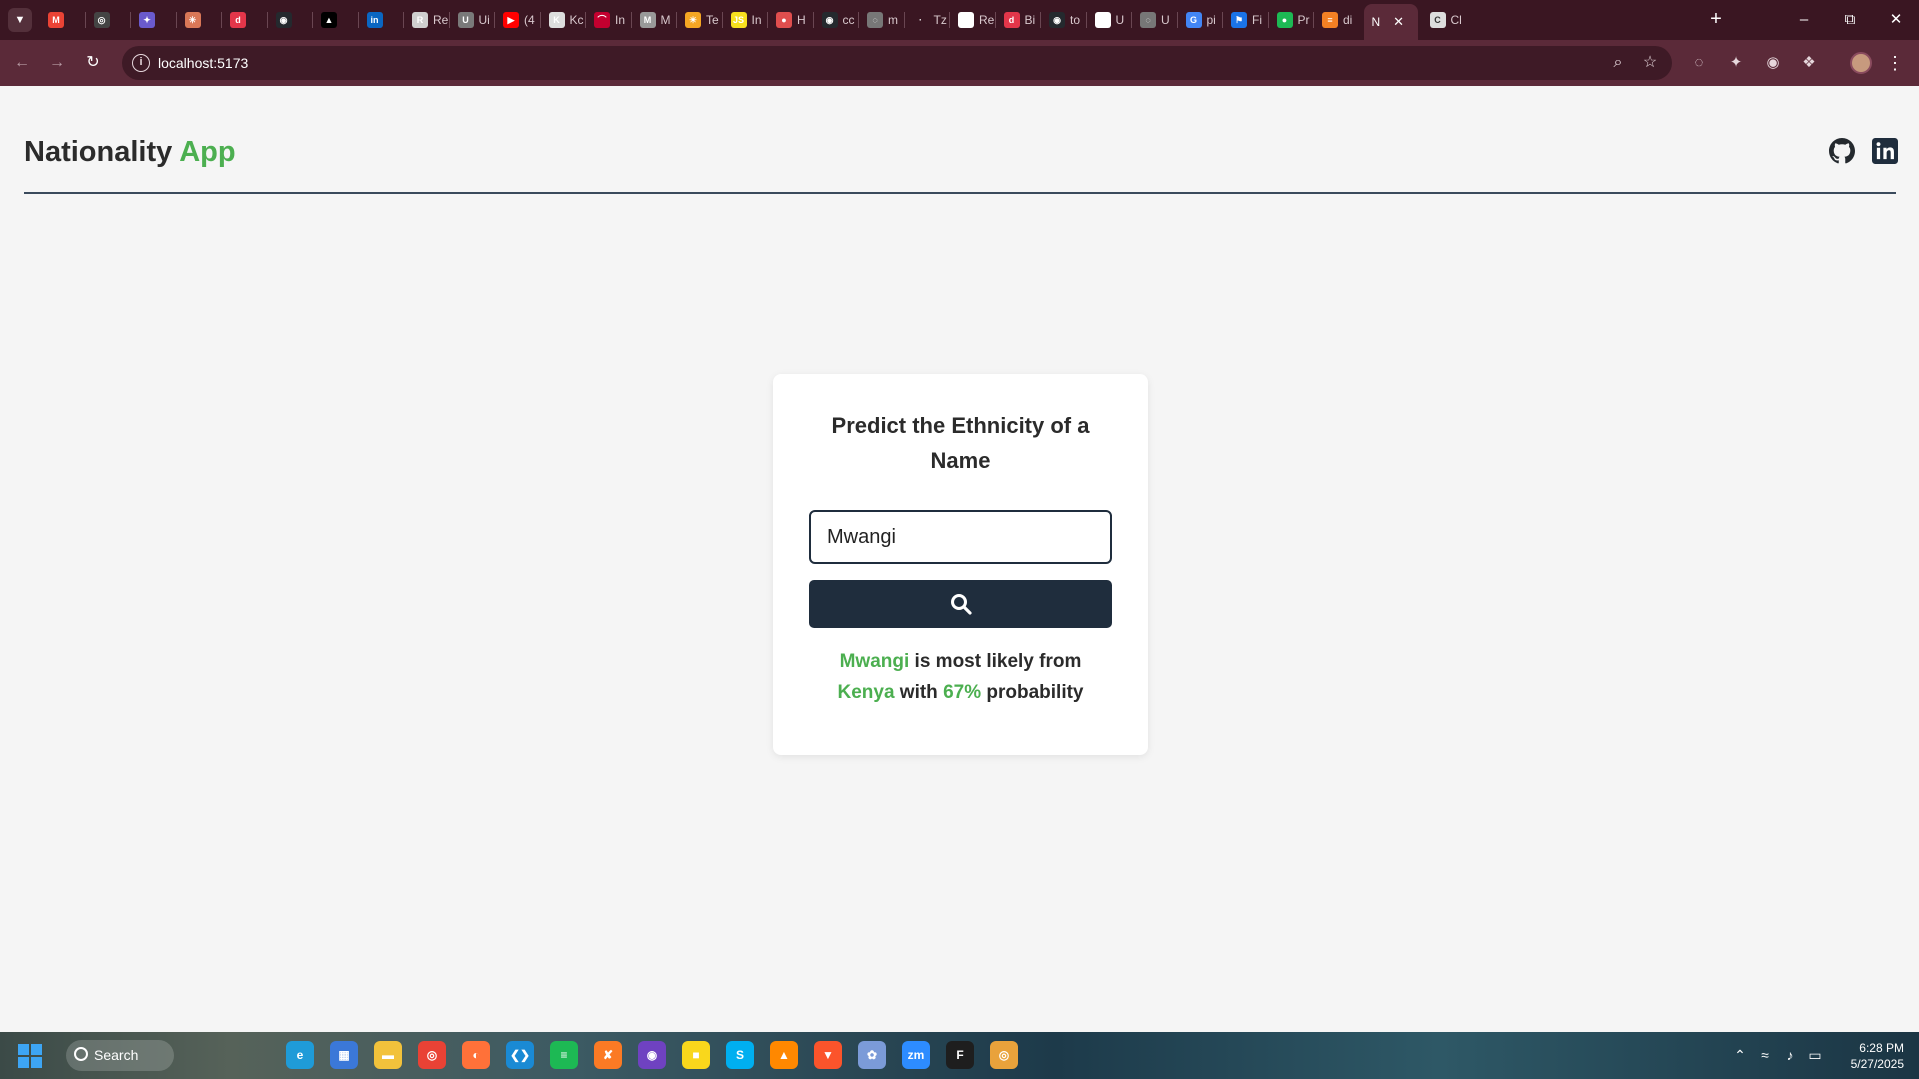 The image size is (1919, 1079). What do you see at coordinates (564, 1055) in the screenshot?
I see `spotify-icon: ≡` at bounding box center [564, 1055].